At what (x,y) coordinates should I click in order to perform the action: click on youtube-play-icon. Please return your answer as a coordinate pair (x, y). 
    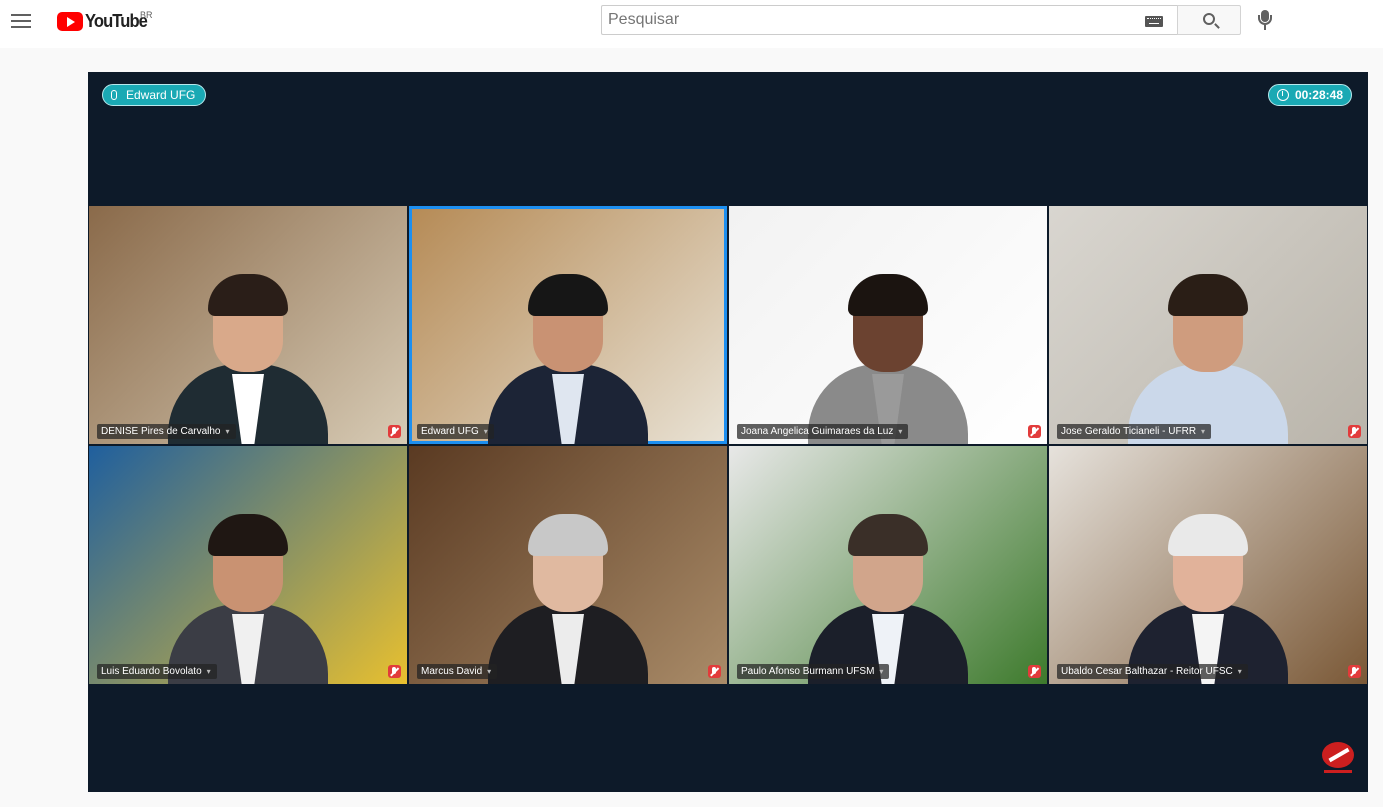
    Looking at the image, I should click on (70, 21).